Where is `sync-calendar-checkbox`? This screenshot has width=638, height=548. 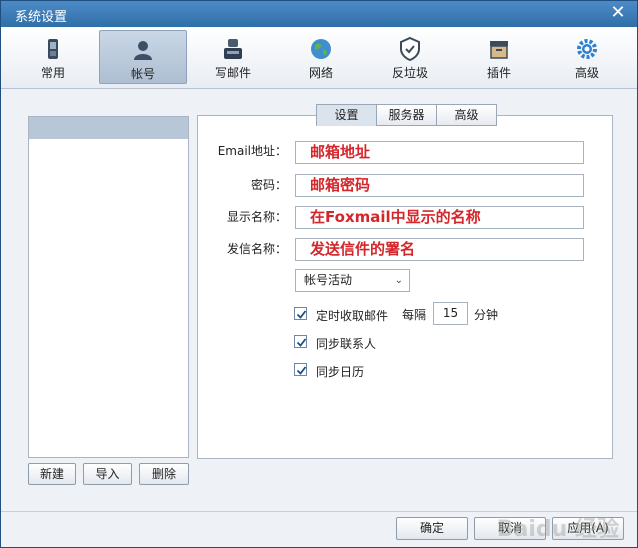 sync-calendar-checkbox is located at coordinates (300, 369).